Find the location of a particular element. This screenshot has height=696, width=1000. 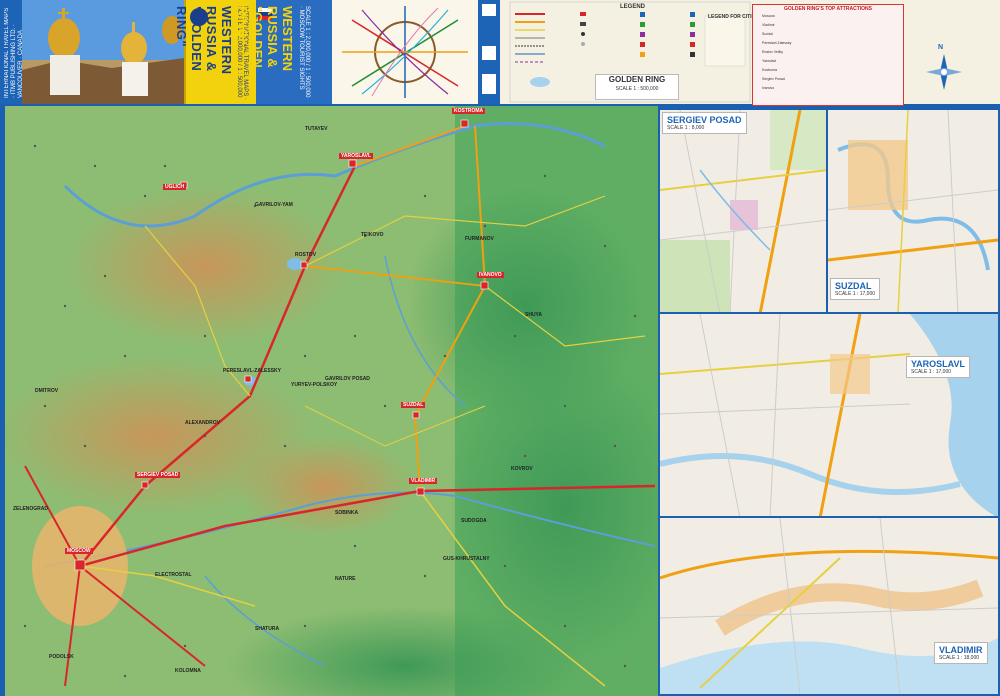

inset-title-box: YAROSLAVL SCALE 1 : 17,000 is located at coordinates (938, 367).